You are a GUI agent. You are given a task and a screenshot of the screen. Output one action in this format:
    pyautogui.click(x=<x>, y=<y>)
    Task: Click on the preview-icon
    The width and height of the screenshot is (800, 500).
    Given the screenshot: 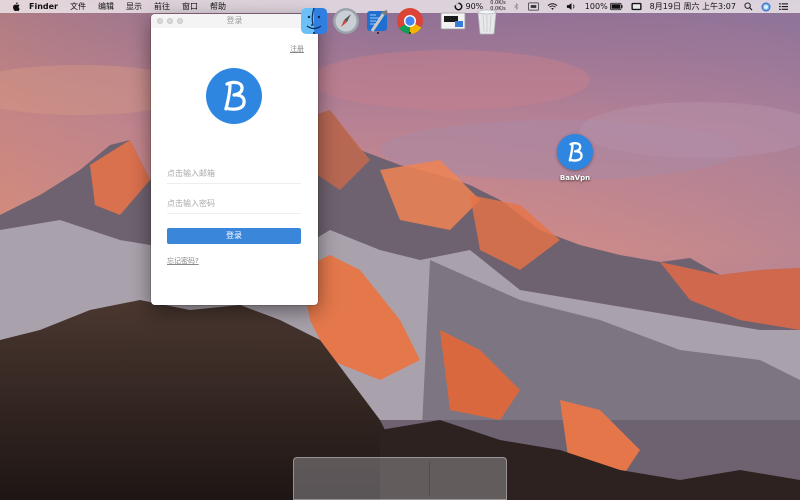 What is the action you would take?
    pyautogui.click(x=453, y=21)
    